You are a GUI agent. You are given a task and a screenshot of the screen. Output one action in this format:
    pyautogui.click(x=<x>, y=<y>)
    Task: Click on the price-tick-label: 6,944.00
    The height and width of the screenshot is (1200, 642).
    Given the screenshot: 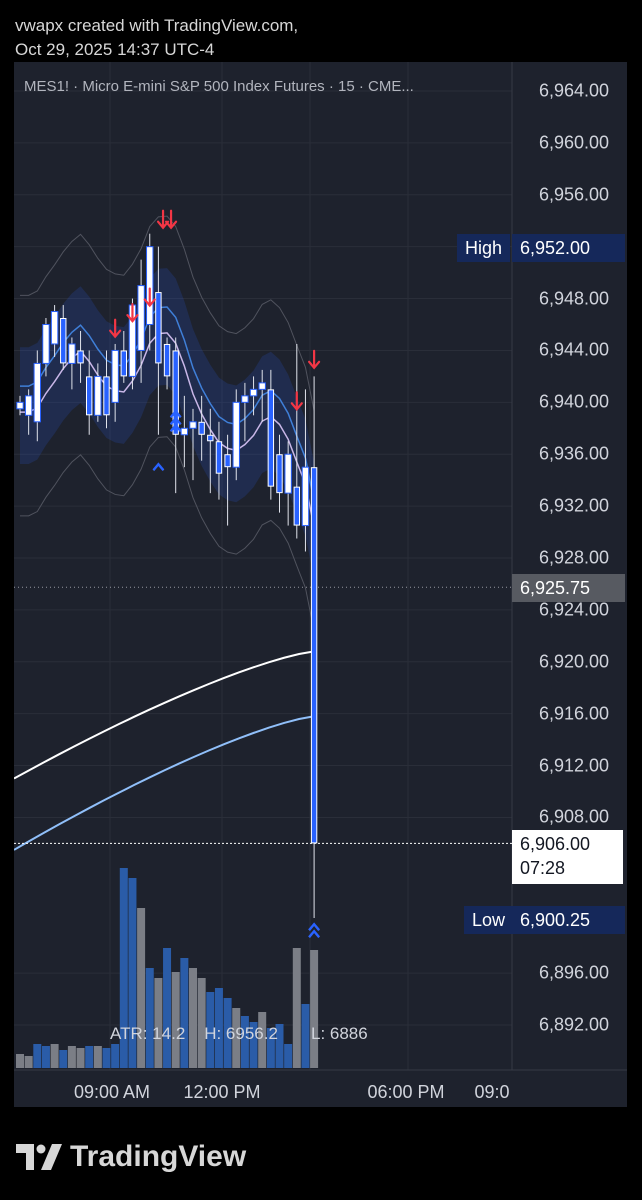 What is the action you would take?
    pyautogui.click(x=574, y=349)
    